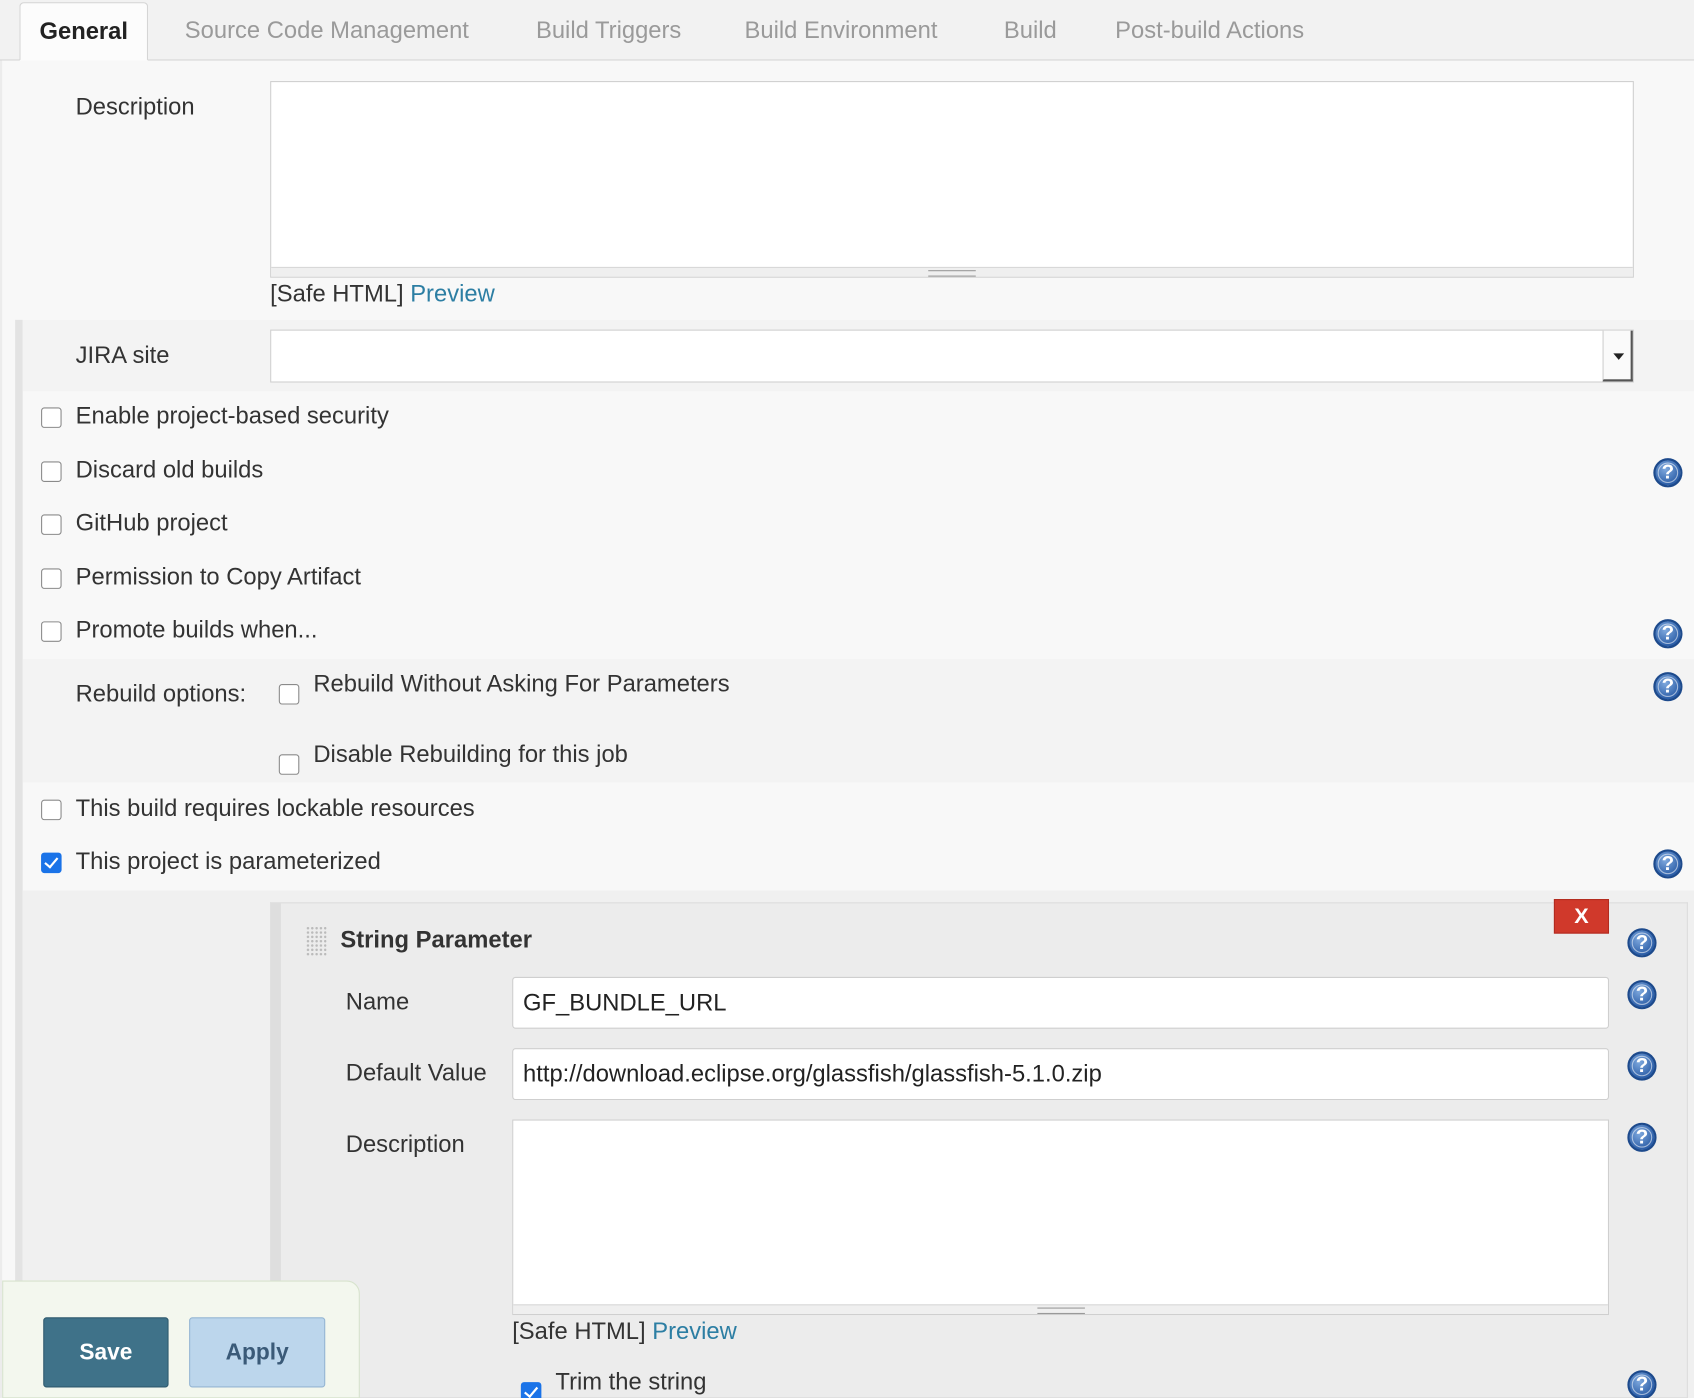  Describe the element at coordinates (289, 764) in the screenshot. I see `disable-rebuilding-checkbox` at that location.